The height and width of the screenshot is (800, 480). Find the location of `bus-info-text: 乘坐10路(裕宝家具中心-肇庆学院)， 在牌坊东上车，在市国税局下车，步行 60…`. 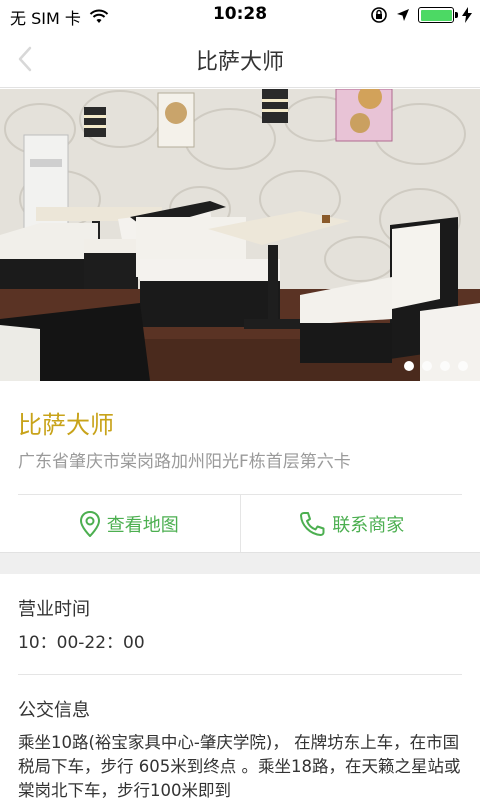

bus-info-text: 乘坐10路(裕宝家具中心-肇庆学院)， 在牌坊东上车，在市国税局下车，步行 60… is located at coordinates (239, 766).